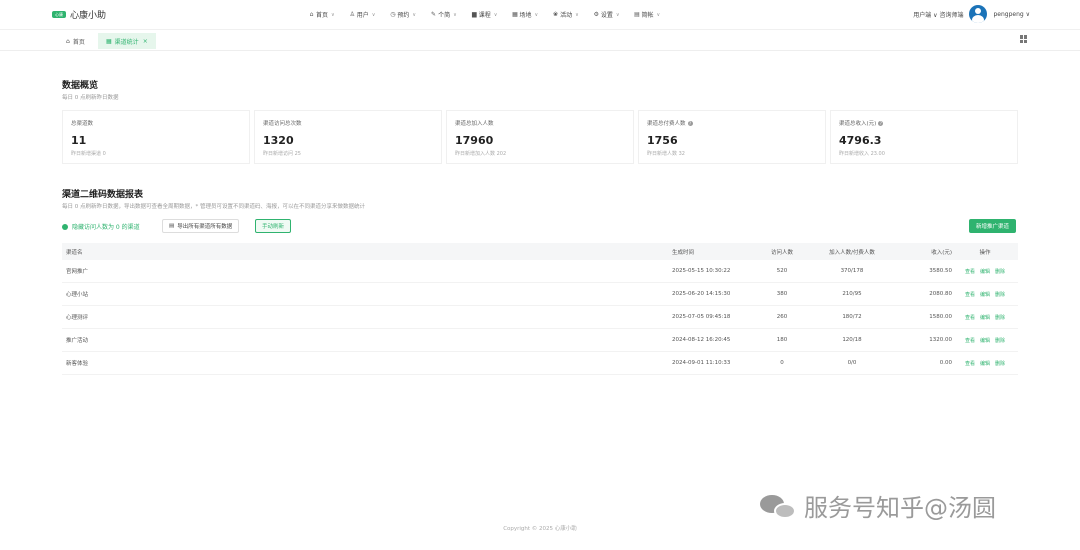 This screenshot has width=1080, height=550. What do you see at coordinates (282, 124) in the screenshot?
I see `stat-label: 渠道访问总次数` at bounding box center [282, 124].